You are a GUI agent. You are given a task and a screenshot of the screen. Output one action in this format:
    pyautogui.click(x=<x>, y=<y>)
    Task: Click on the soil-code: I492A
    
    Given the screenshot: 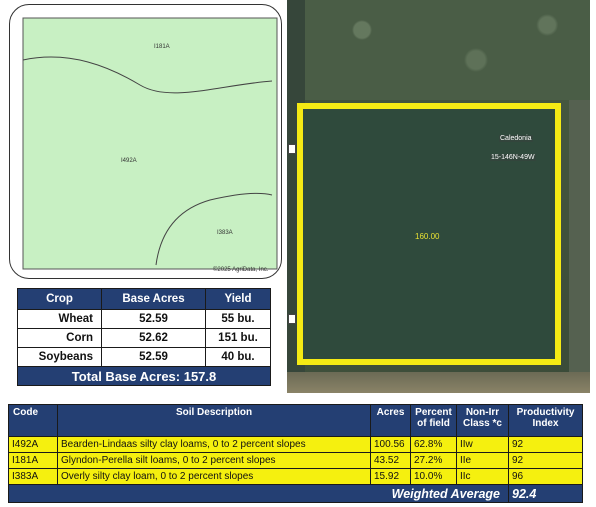 What is the action you would take?
    pyautogui.click(x=33, y=444)
    